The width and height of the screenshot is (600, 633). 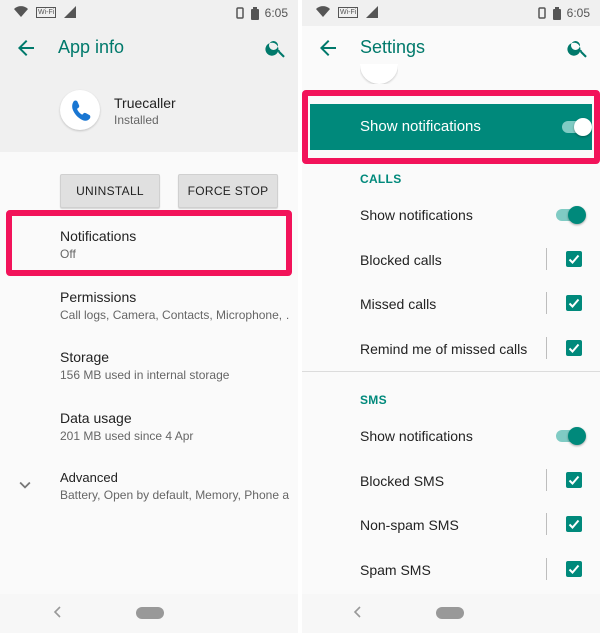 I want to click on app-install-status: Installed, so click(x=136, y=120).